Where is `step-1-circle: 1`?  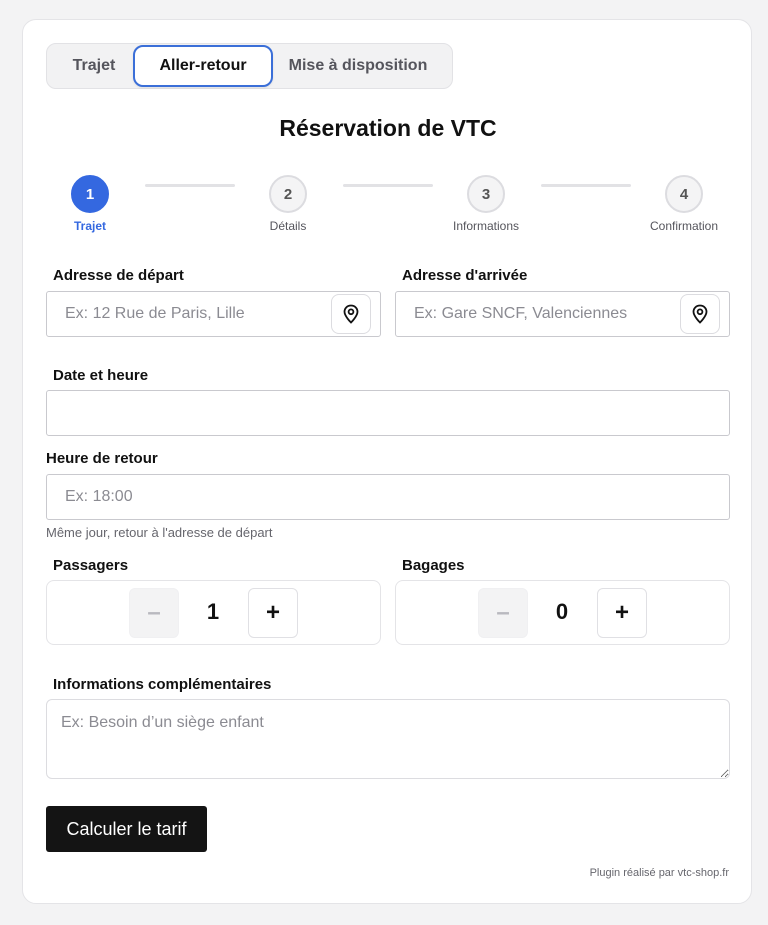 step-1-circle: 1 is located at coordinates (90, 194).